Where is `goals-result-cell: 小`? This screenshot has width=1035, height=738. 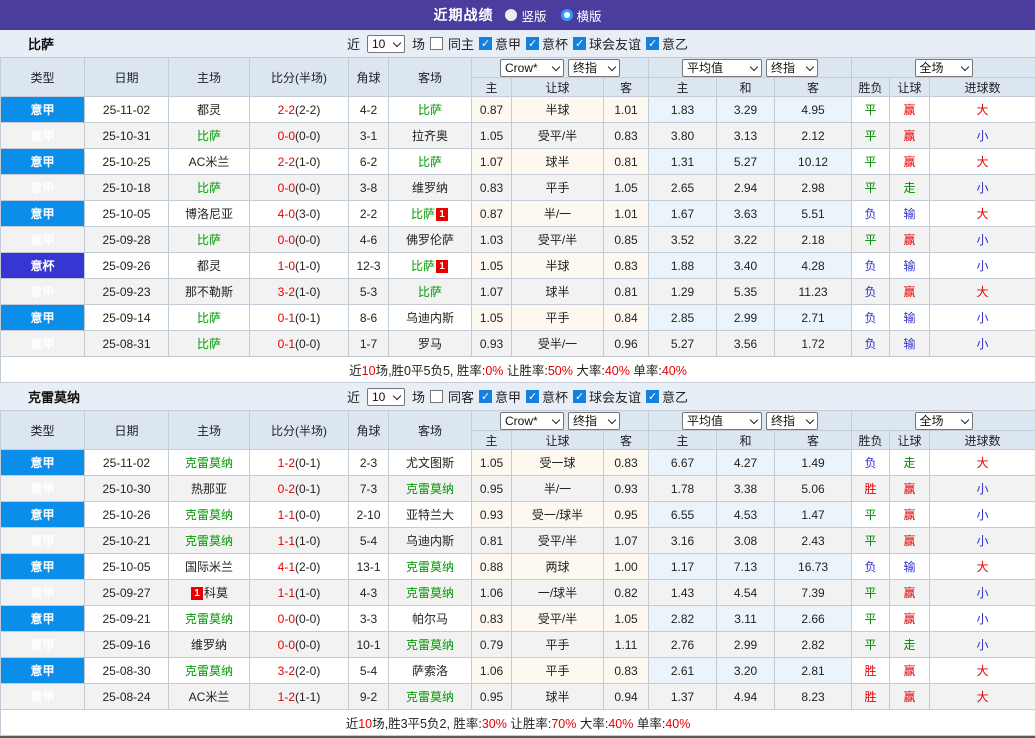
goals-result-cell: 小 is located at coordinates (982, 515).